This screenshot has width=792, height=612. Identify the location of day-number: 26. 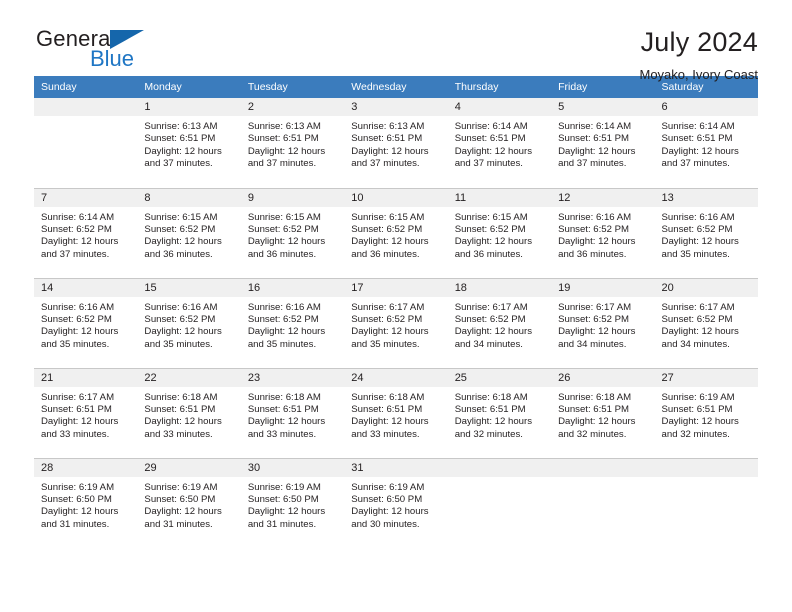
(603, 377).